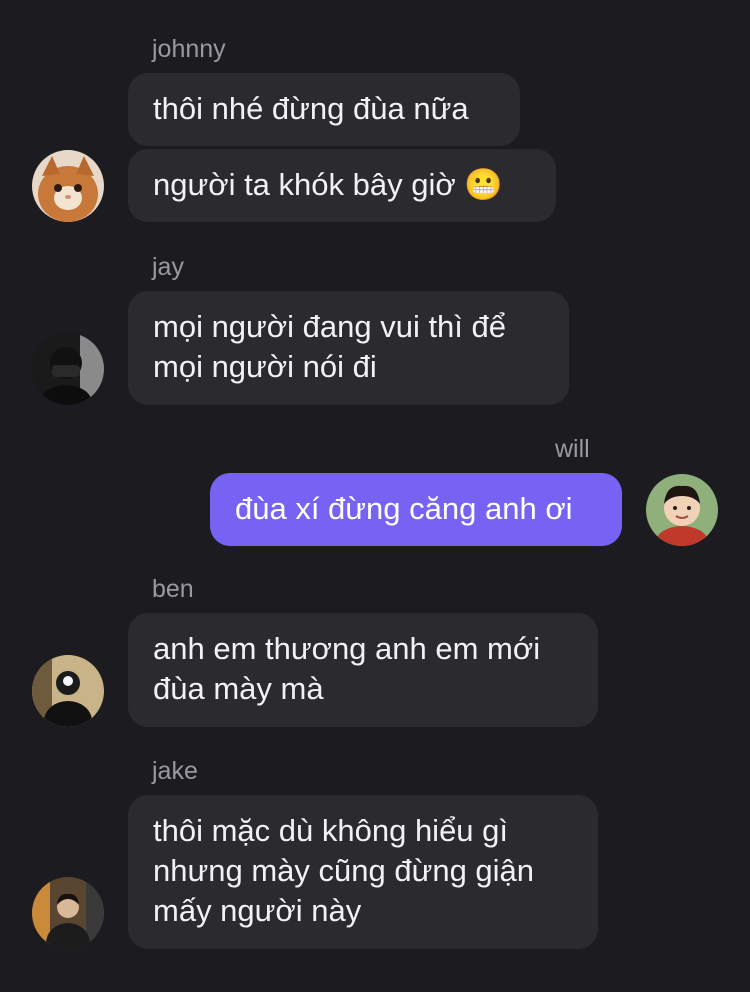 The height and width of the screenshot is (992, 750). What do you see at coordinates (68, 691) in the screenshot?
I see `person-selfie-avatar-icon` at bounding box center [68, 691].